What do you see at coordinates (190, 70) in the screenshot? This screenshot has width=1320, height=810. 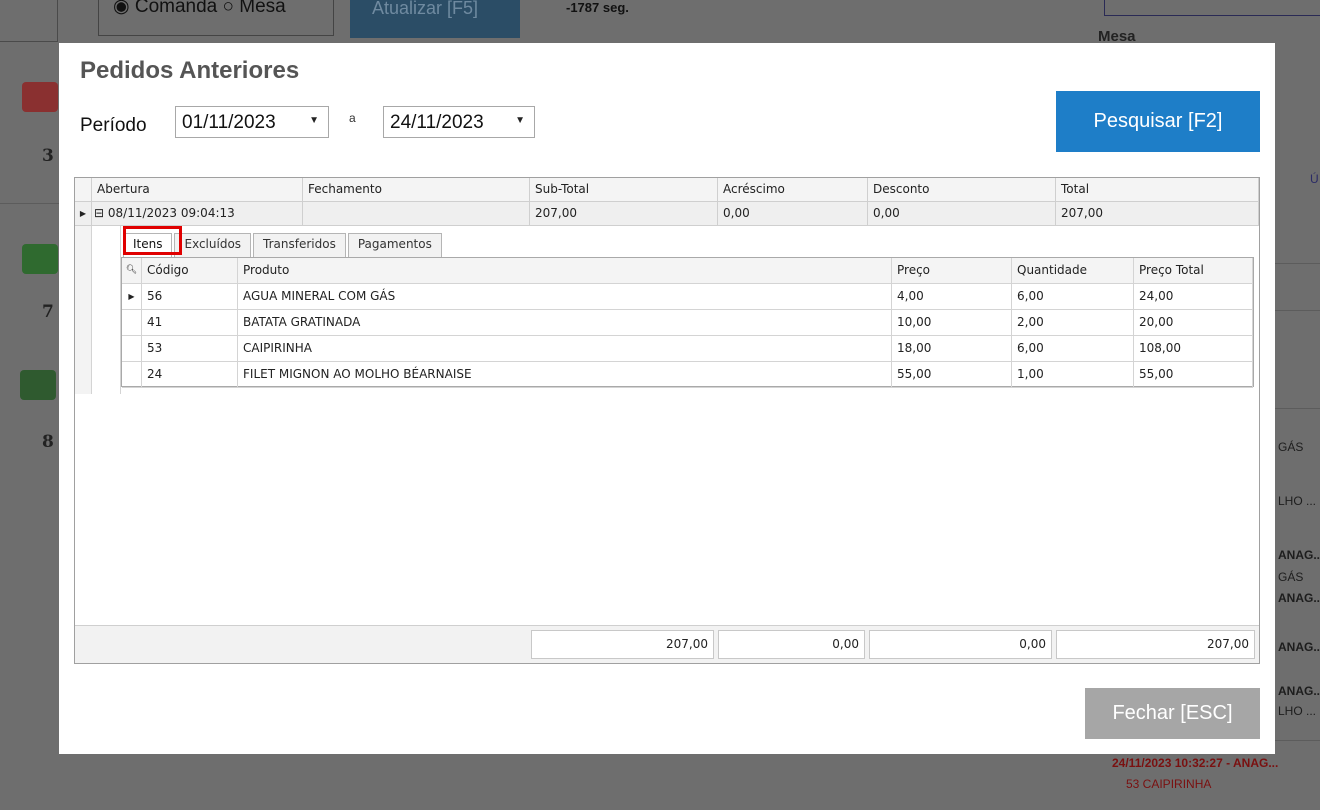 I see `dialog-title: Pedidos Anteriores` at bounding box center [190, 70].